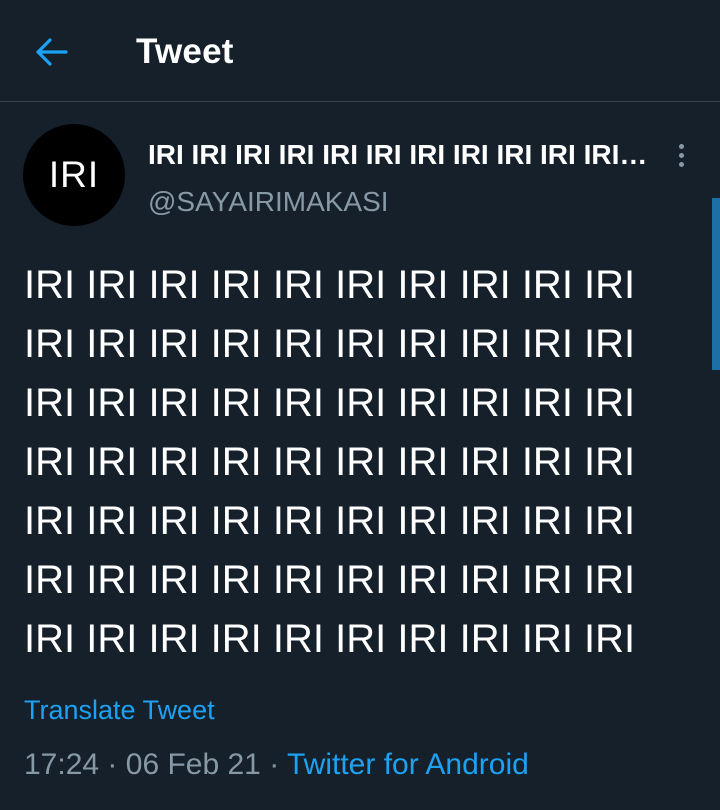 The width and height of the screenshot is (720, 810). Describe the element at coordinates (268, 202) in the screenshot. I see `author-handle: @SAYAIRIMAKASI` at that location.